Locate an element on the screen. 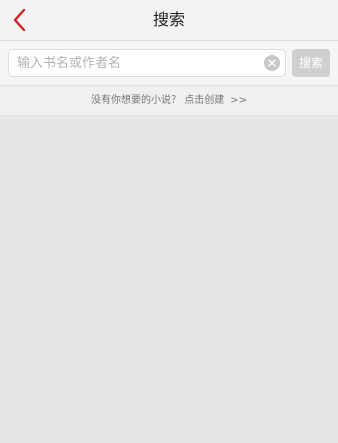 This screenshot has width=338, height=443. search-field is located at coordinates (147, 63).